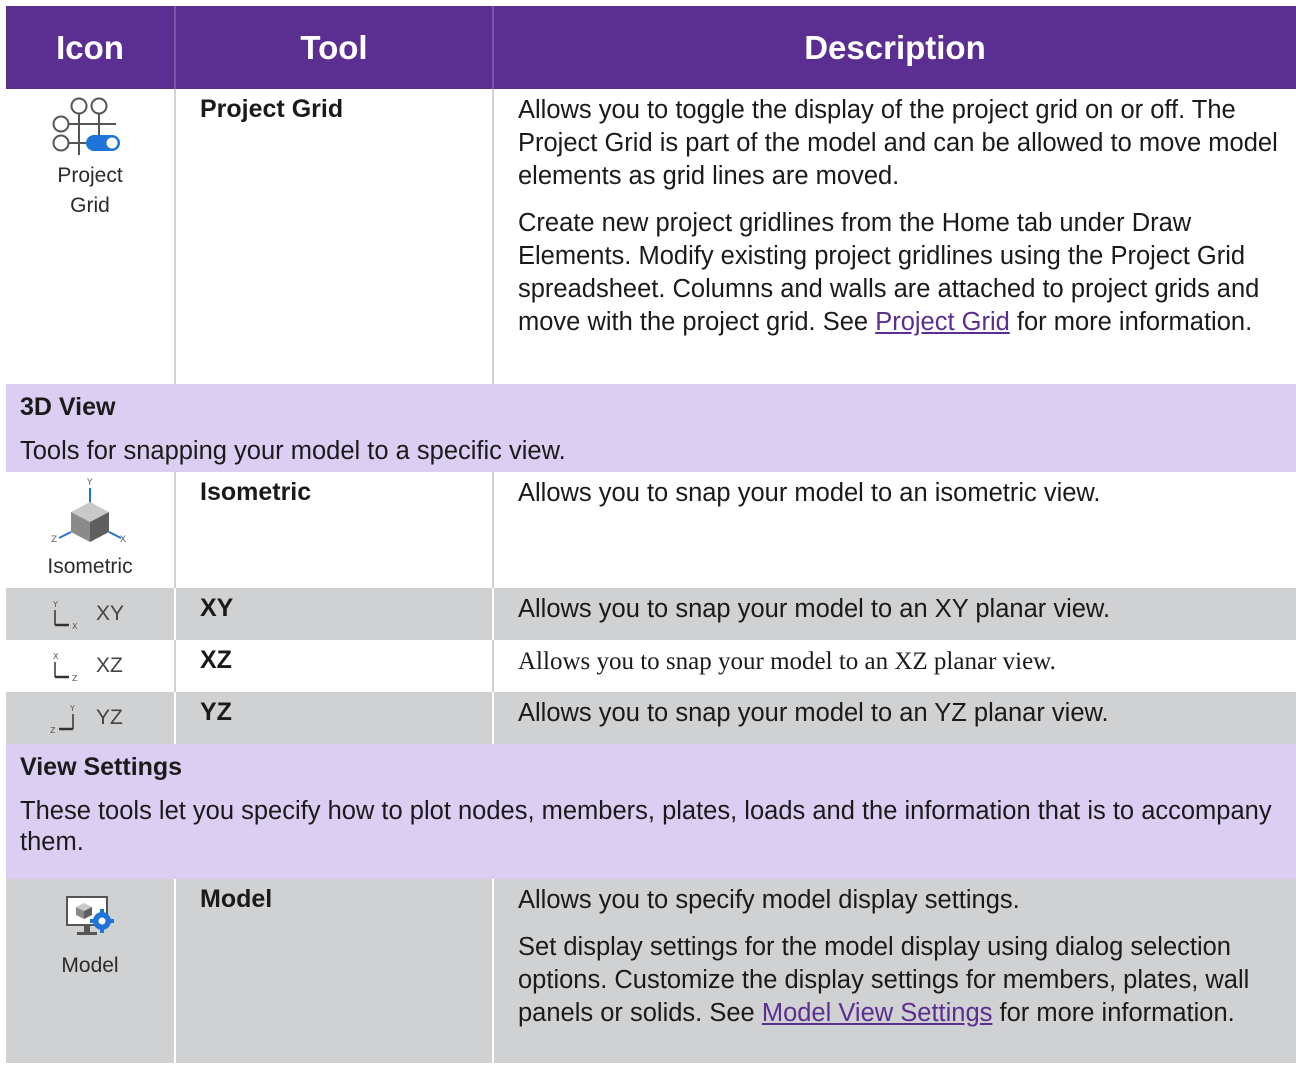  Describe the element at coordinates (91, 614) in the screenshot. I see `icon-cell: Y X XY` at that location.